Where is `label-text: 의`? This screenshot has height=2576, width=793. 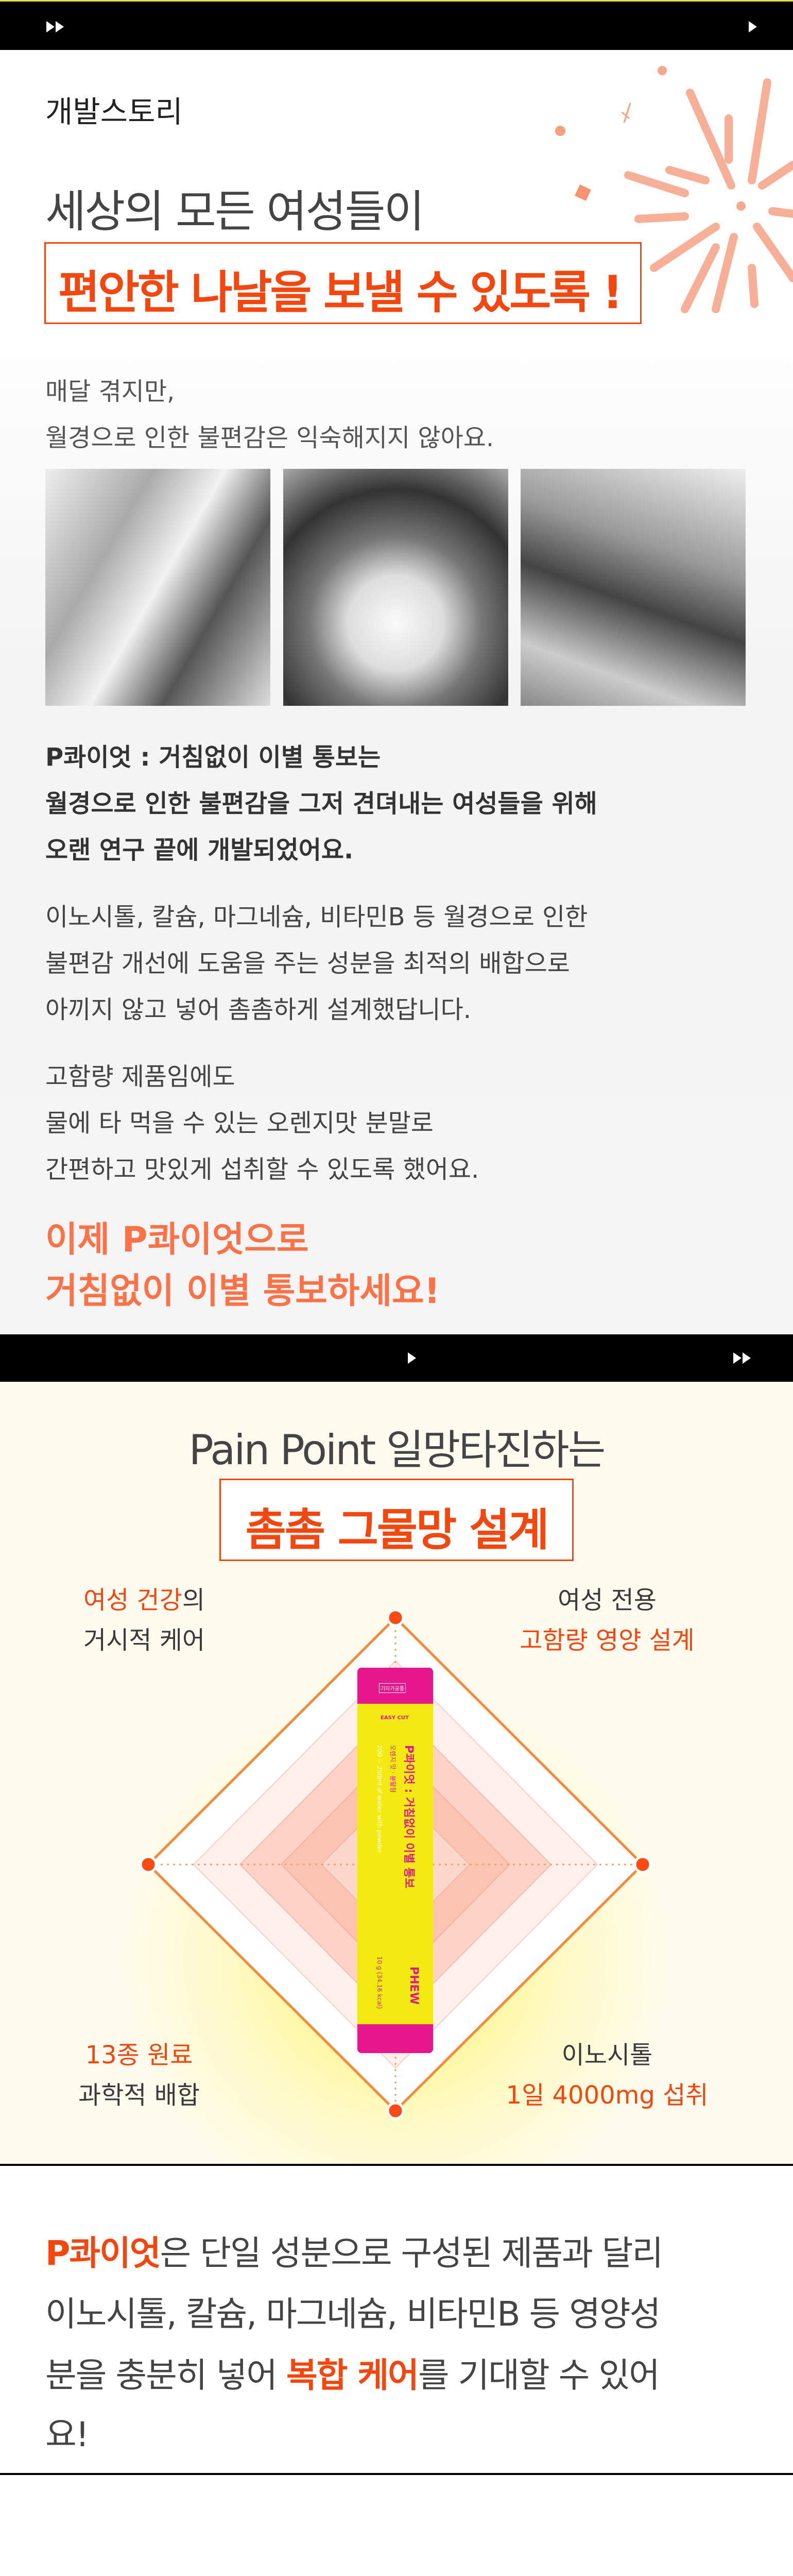 label-text: 의 is located at coordinates (193, 1600).